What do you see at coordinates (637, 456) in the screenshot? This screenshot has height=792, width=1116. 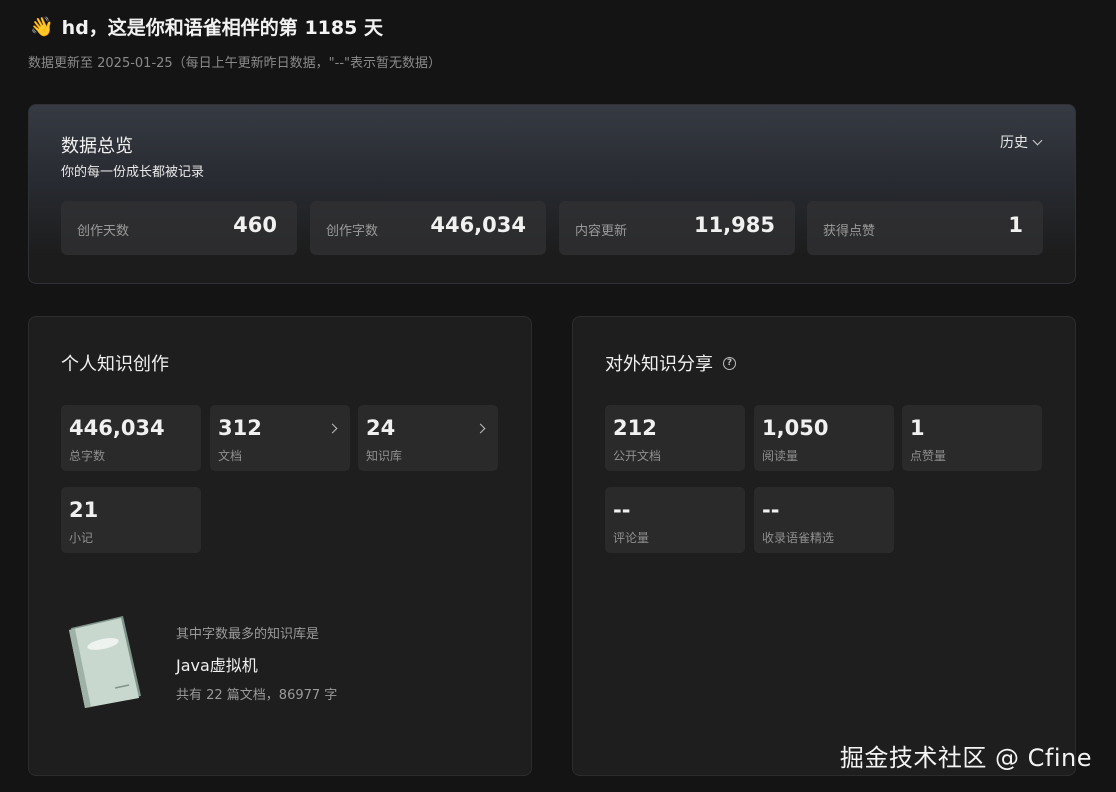 I see `tile-label: 公开文档` at bounding box center [637, 456].